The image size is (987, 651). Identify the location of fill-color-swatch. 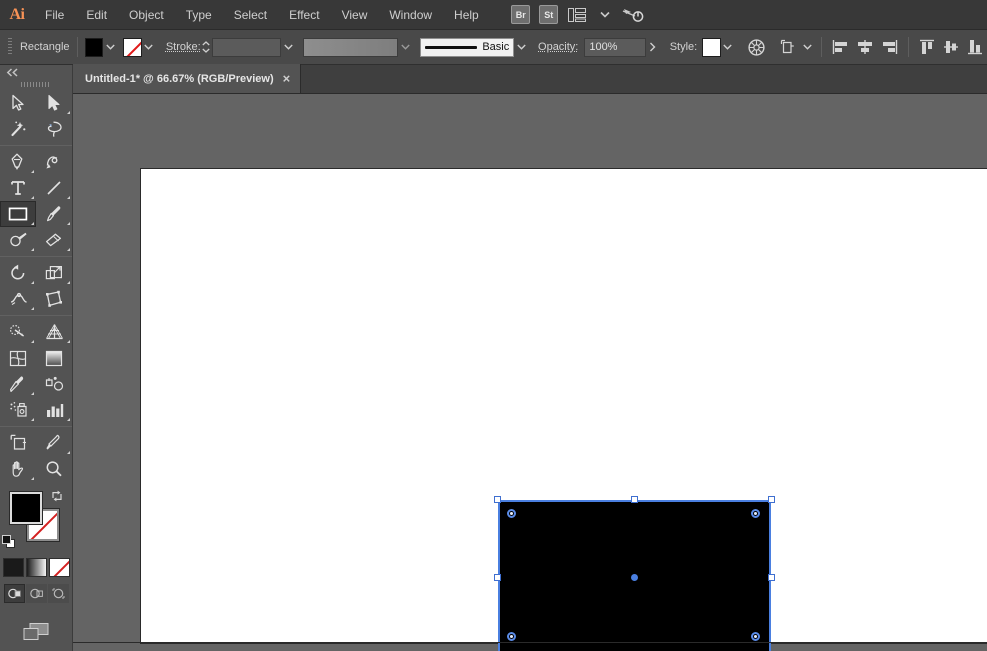
(94, 47).